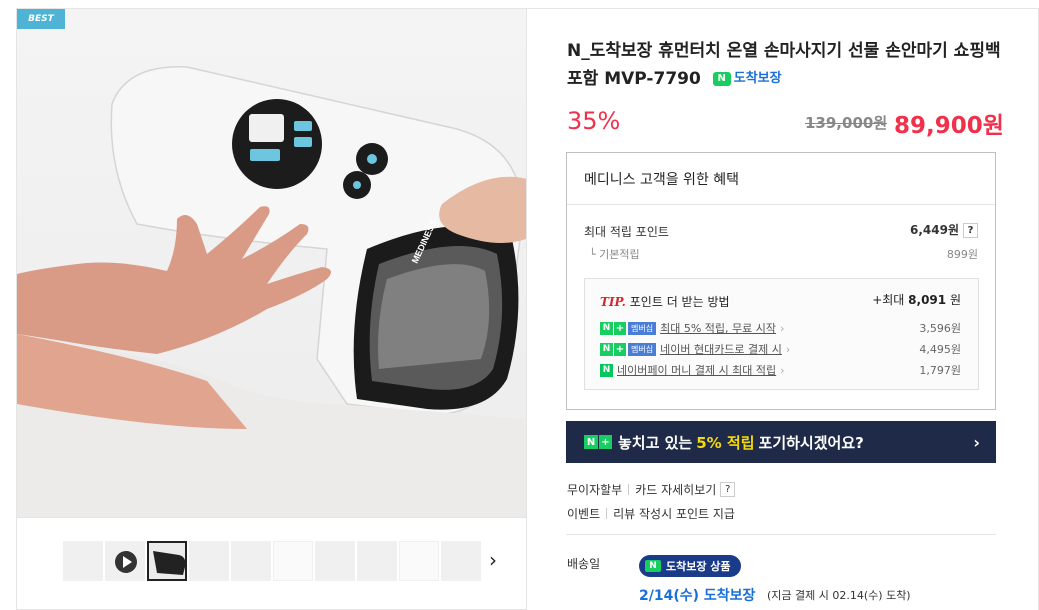 This screenshot has width=1039, height=610. I want to click on event-row: 이벤트 리뷰 작성시 포인트 지급, so click(651, 513).